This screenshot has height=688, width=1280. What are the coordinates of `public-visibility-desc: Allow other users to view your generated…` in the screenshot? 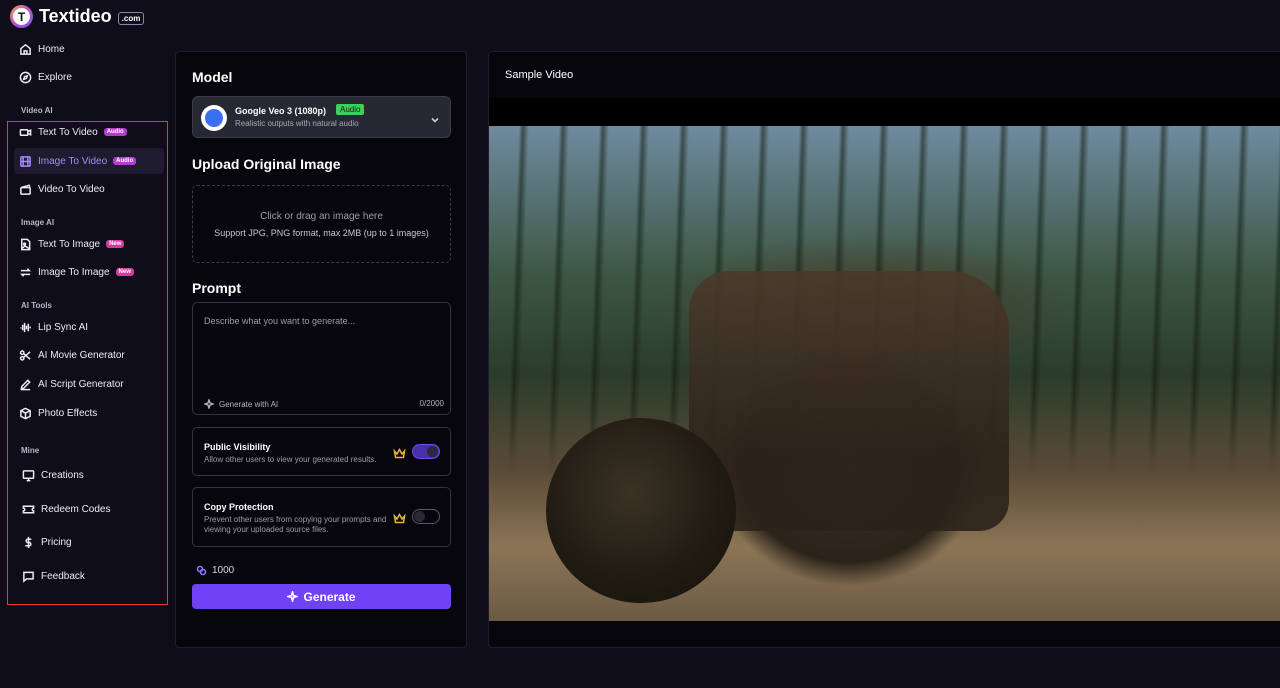 It's located at (290, 459).